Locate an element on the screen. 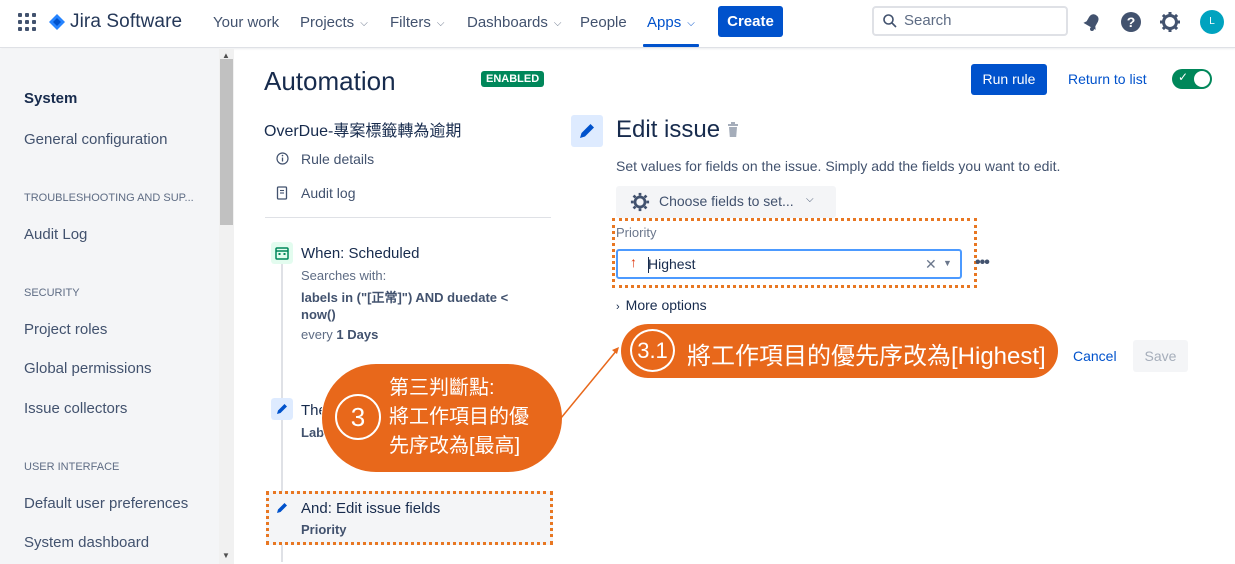  sidebar-item-general-configuration: General configuration is located at coordinates (95, 139).